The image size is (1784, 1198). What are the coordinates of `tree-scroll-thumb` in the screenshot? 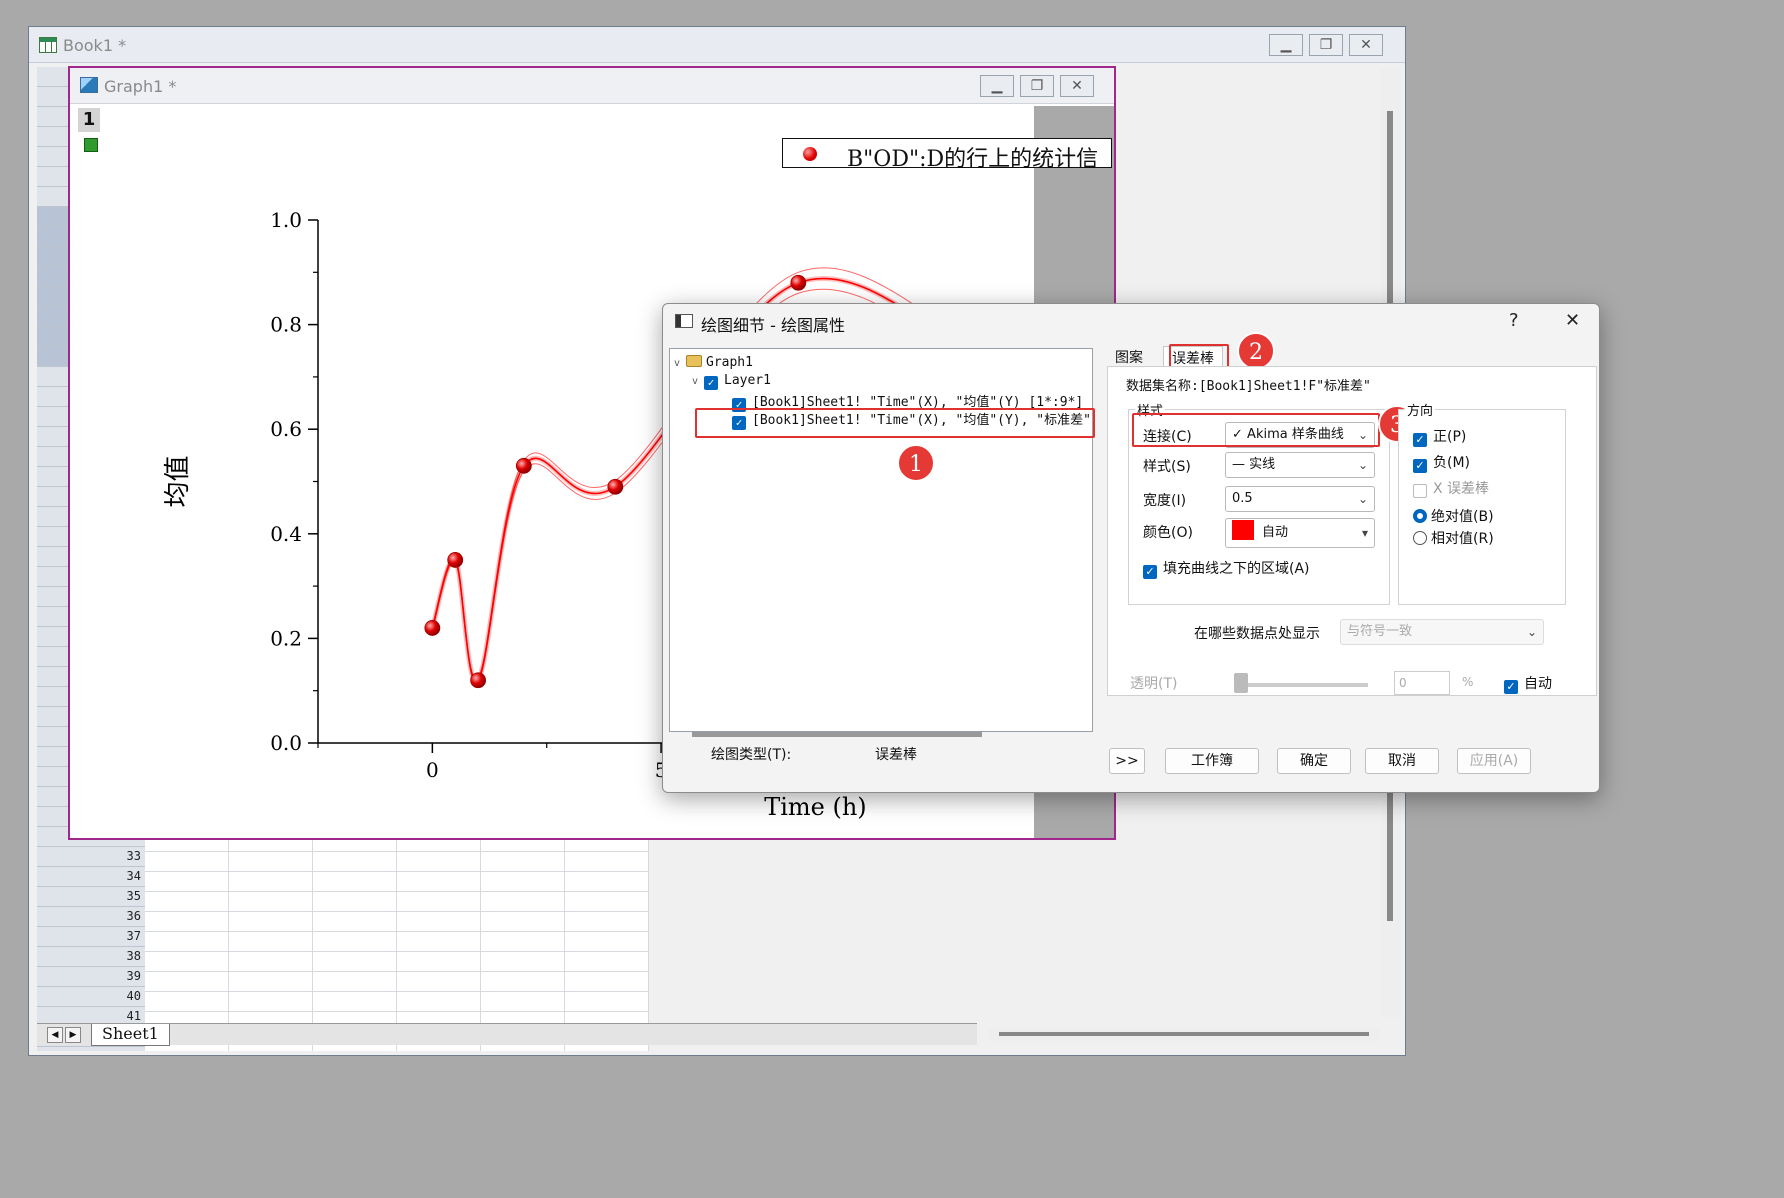 It's located at (837, 734).